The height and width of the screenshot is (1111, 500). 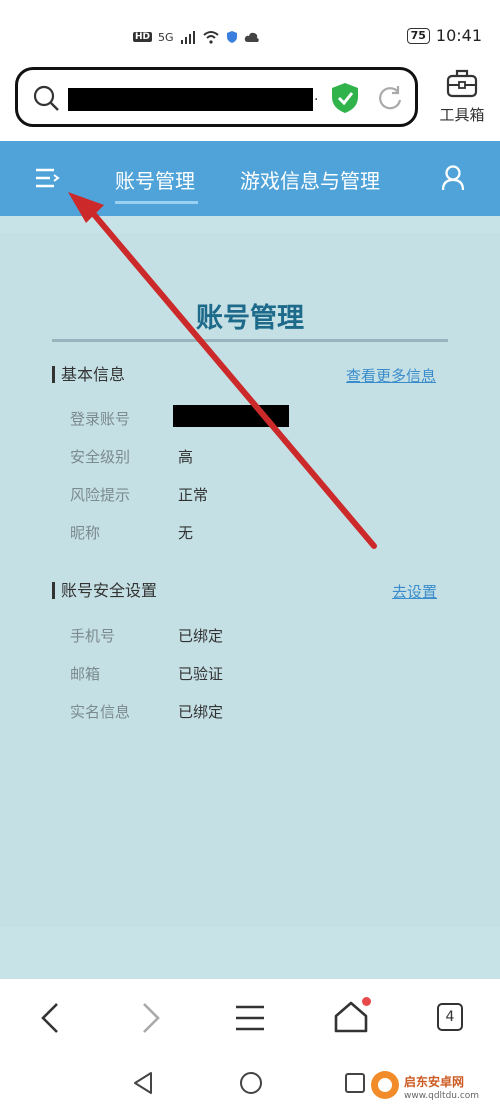 What do you see at coordinates (155, 179) in the screenshot?
I see `tab-account-management: 账号管理` at bounding box center [155, 179].